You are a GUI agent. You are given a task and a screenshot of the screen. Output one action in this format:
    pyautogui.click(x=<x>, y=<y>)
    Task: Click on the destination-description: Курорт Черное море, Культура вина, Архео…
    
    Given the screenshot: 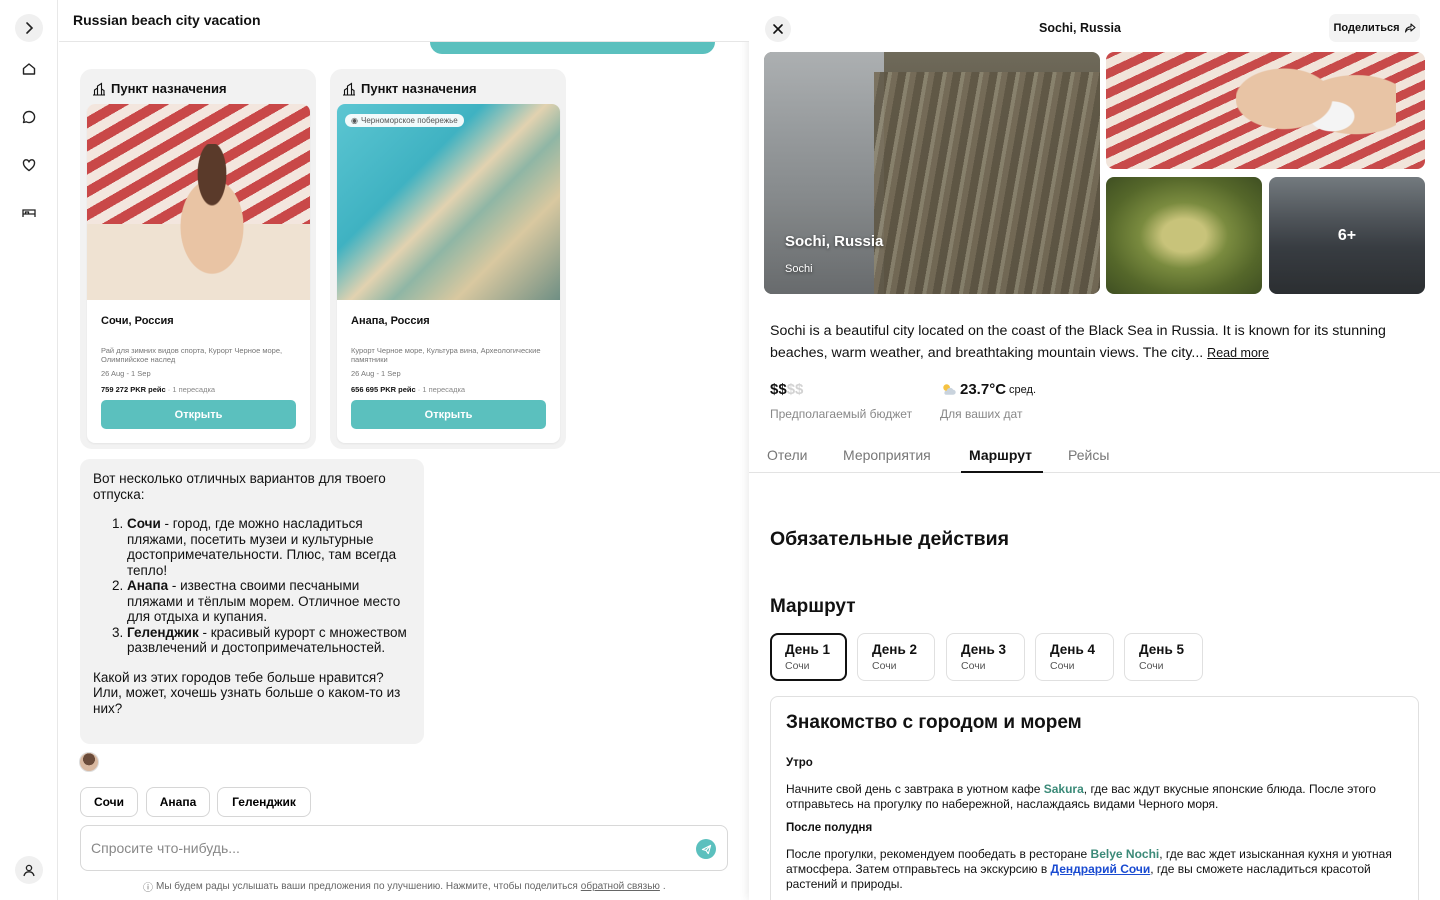 What is the action you would take?
    pyautogui.click(x=446, y=355)
    